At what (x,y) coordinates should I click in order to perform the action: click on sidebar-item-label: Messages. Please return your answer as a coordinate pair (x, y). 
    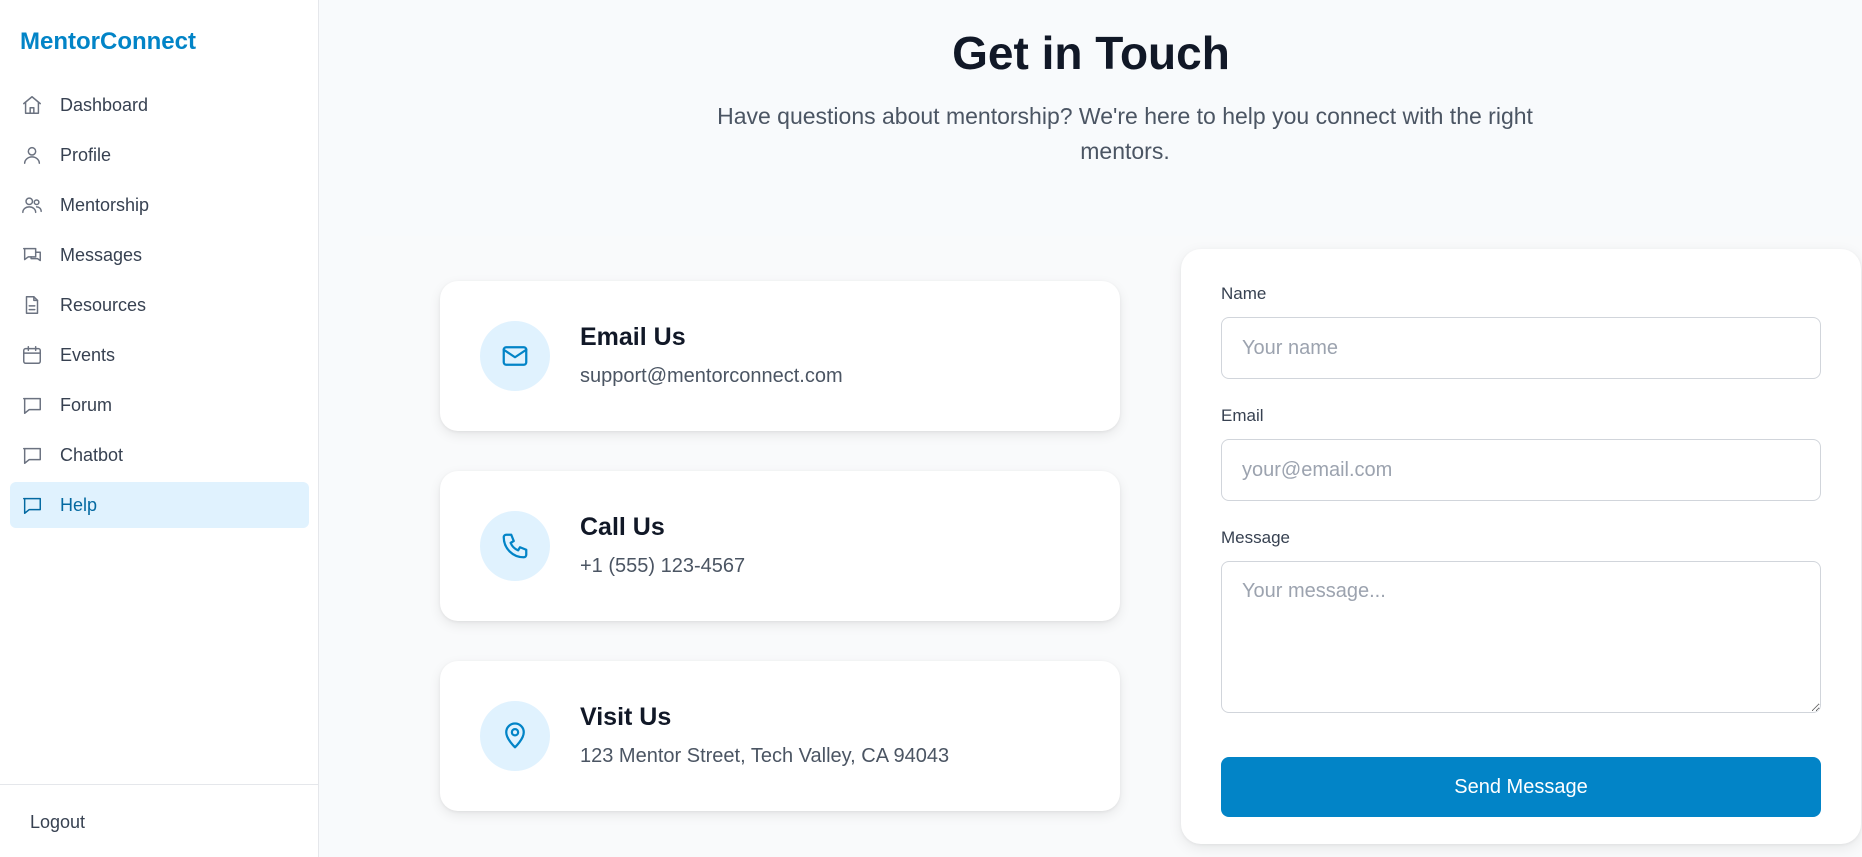
    Looking at the image, I should click on (101, 254).